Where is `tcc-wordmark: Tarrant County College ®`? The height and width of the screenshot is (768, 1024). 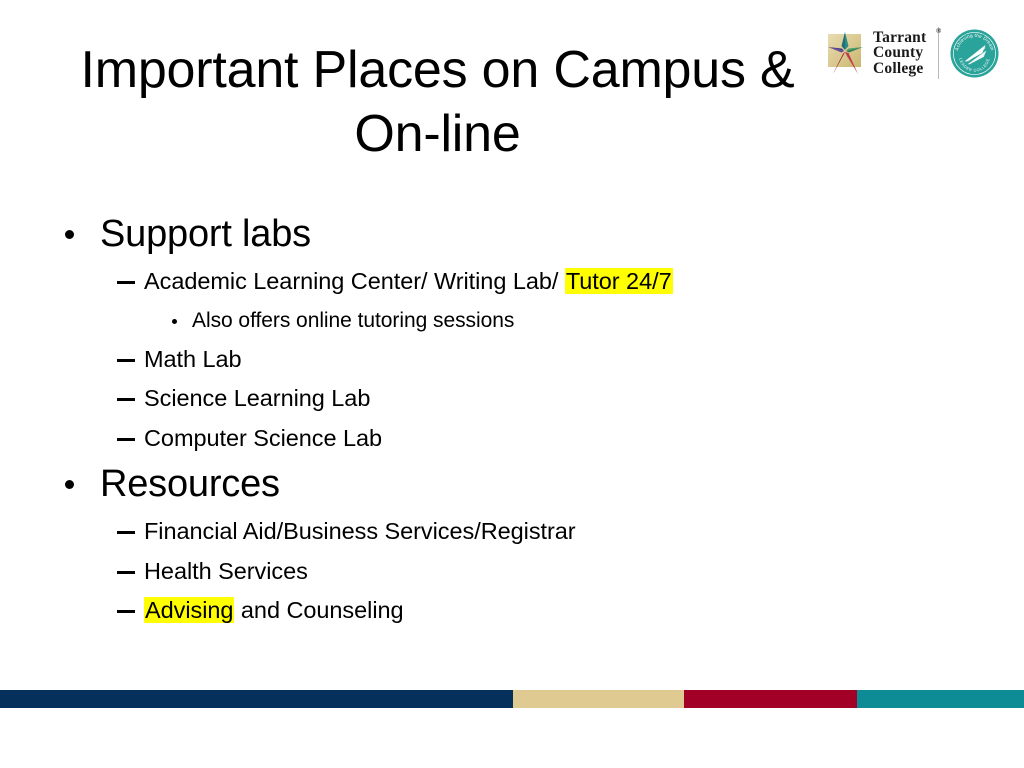 tcc-wordmark: Tarrant County College ® is located at coordinates (907, 52).